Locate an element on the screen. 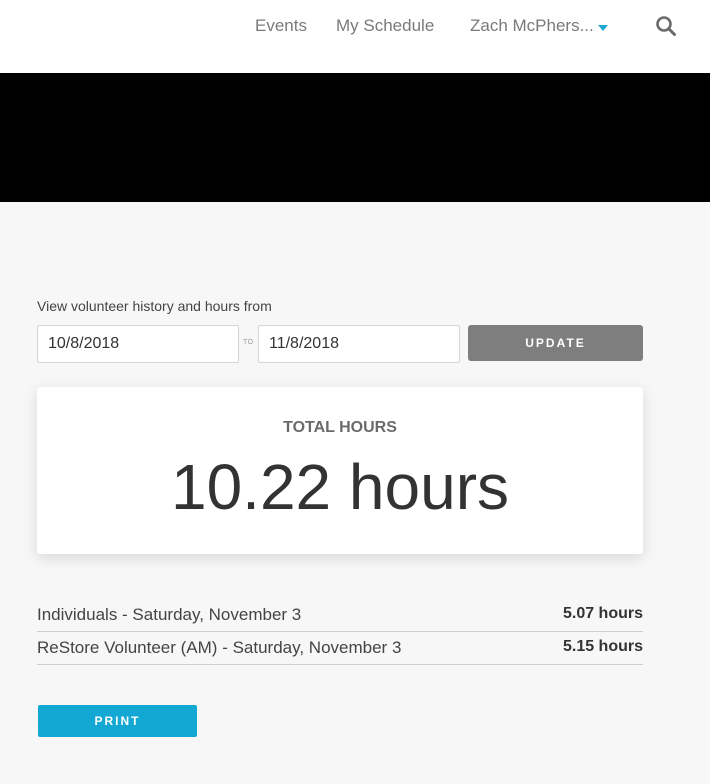  total-hours-title: TOTAL HOURS is located at coordinates (340, 427).